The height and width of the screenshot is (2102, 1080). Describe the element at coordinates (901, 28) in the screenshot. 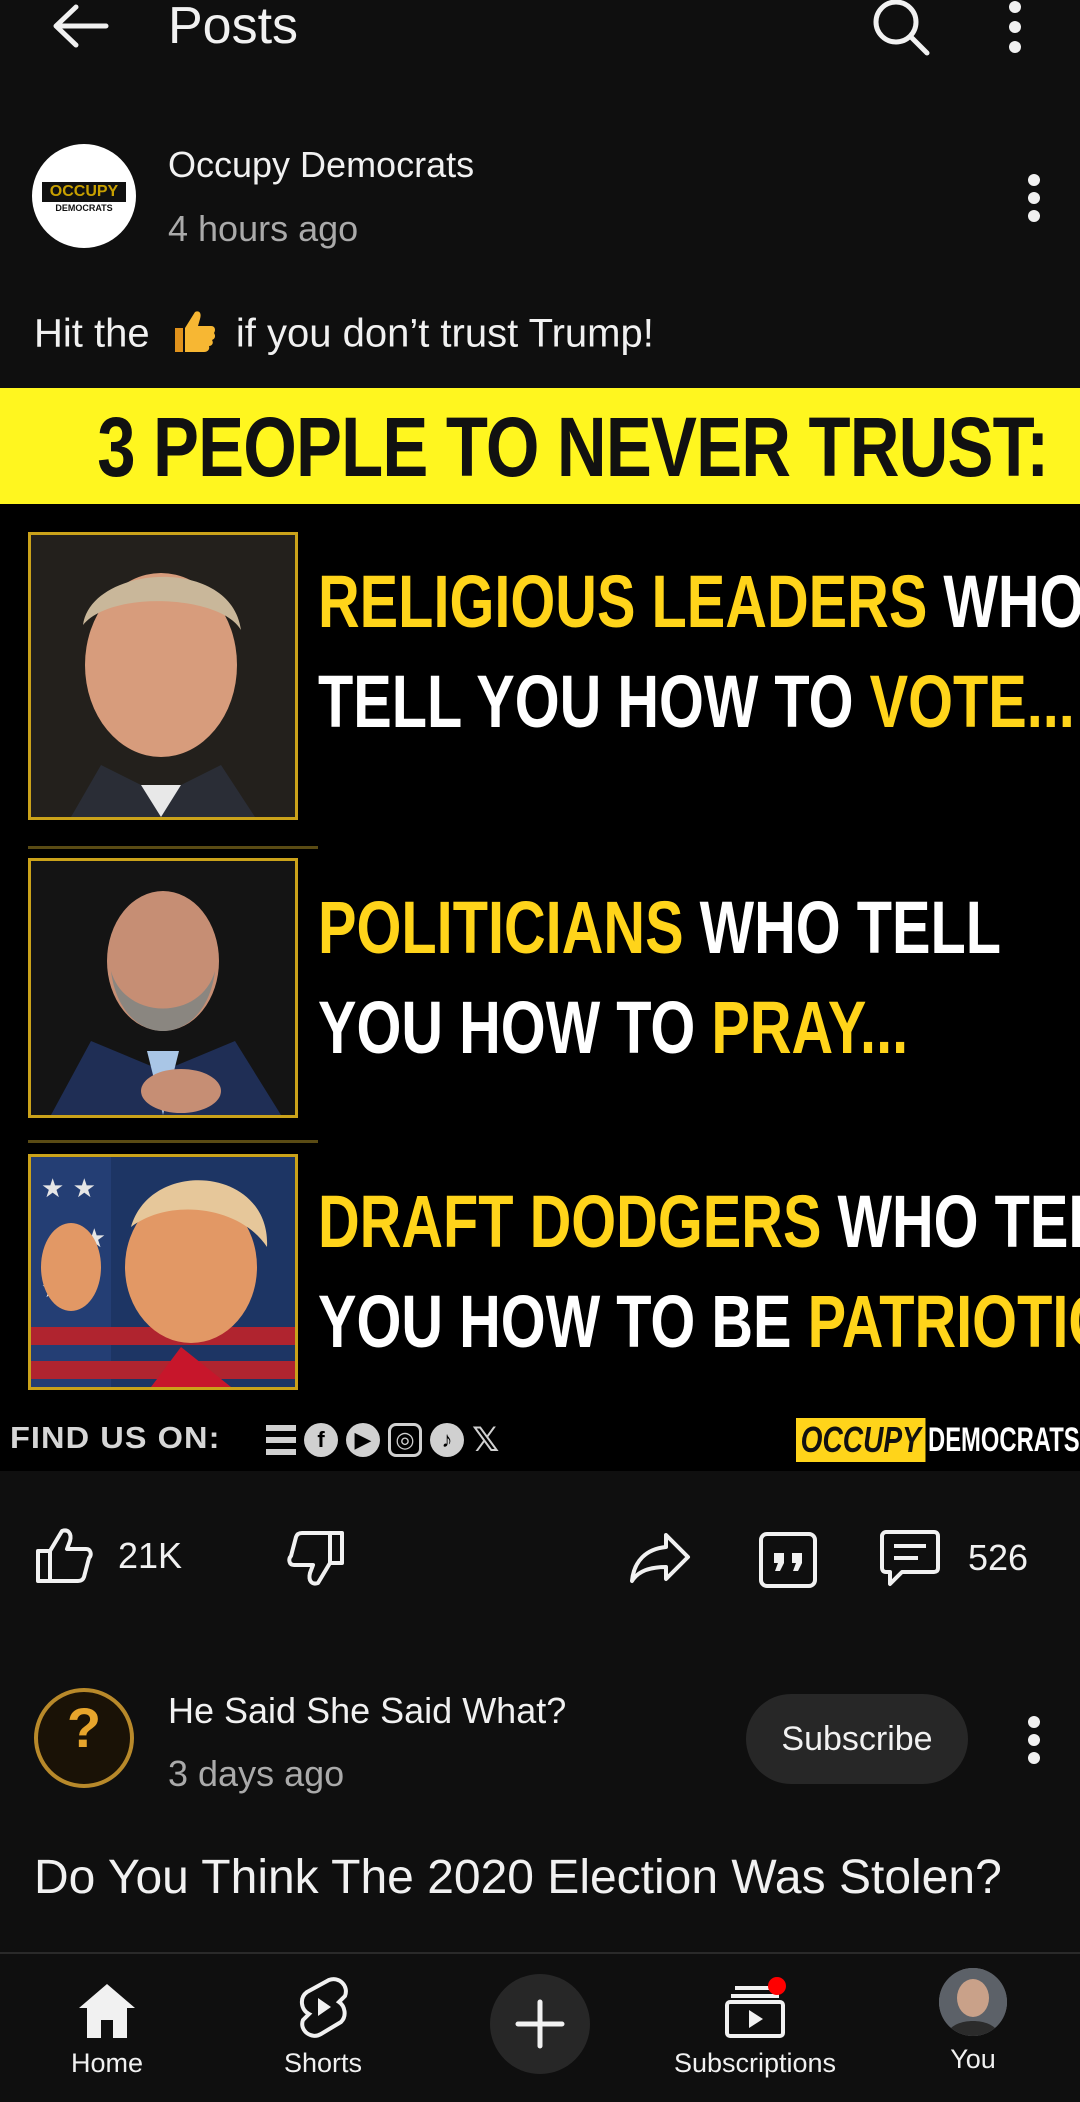

I see `search-icon` at that location.